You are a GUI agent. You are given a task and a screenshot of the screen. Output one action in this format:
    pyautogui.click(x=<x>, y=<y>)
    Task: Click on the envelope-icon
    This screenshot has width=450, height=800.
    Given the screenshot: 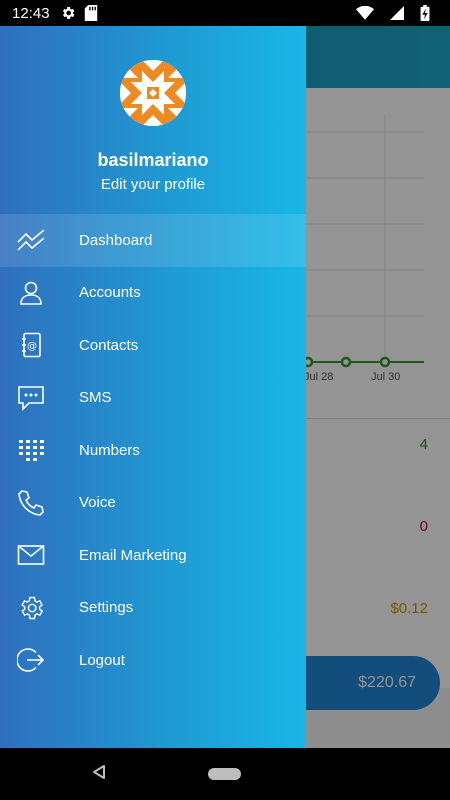 What is the action you would take?
    pyautogui.click(x=31, y=555)
    